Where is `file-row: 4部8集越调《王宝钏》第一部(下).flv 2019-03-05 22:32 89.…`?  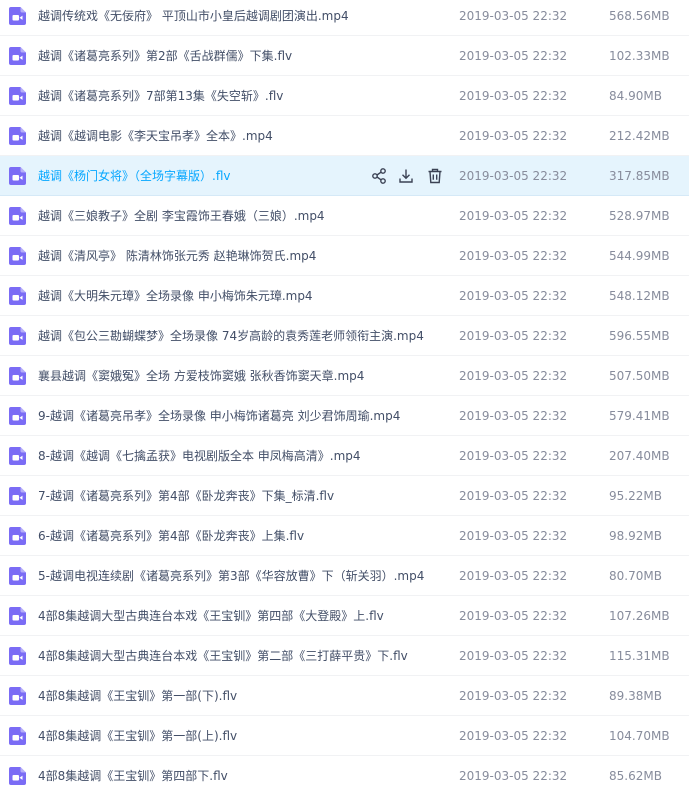 file-row: 4部8集越调《王宝钏》第一部(下).flv 2019-03-05 22:32 89.… is located at coordinates (344, 696).